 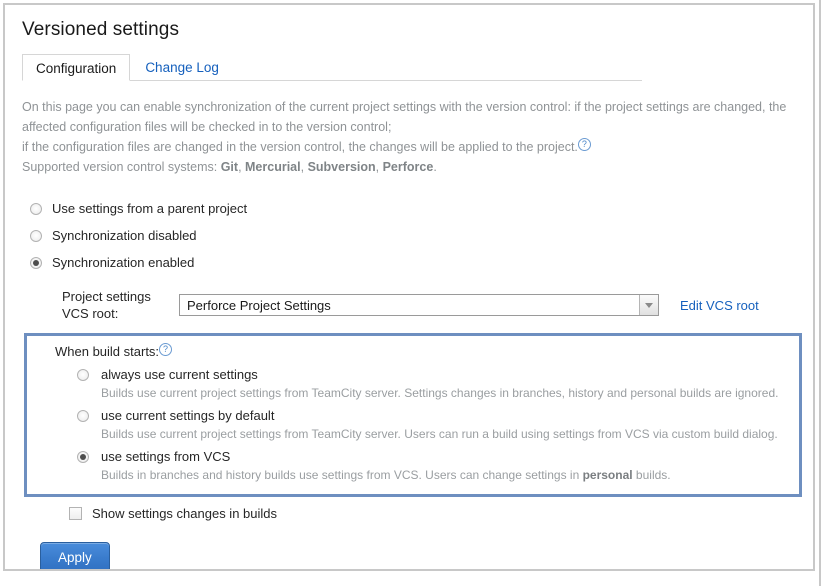 What do you see at coordinates (75, 555) in the screenshot?
I see `apply-button: Apply` at bounding box center [75, 555].